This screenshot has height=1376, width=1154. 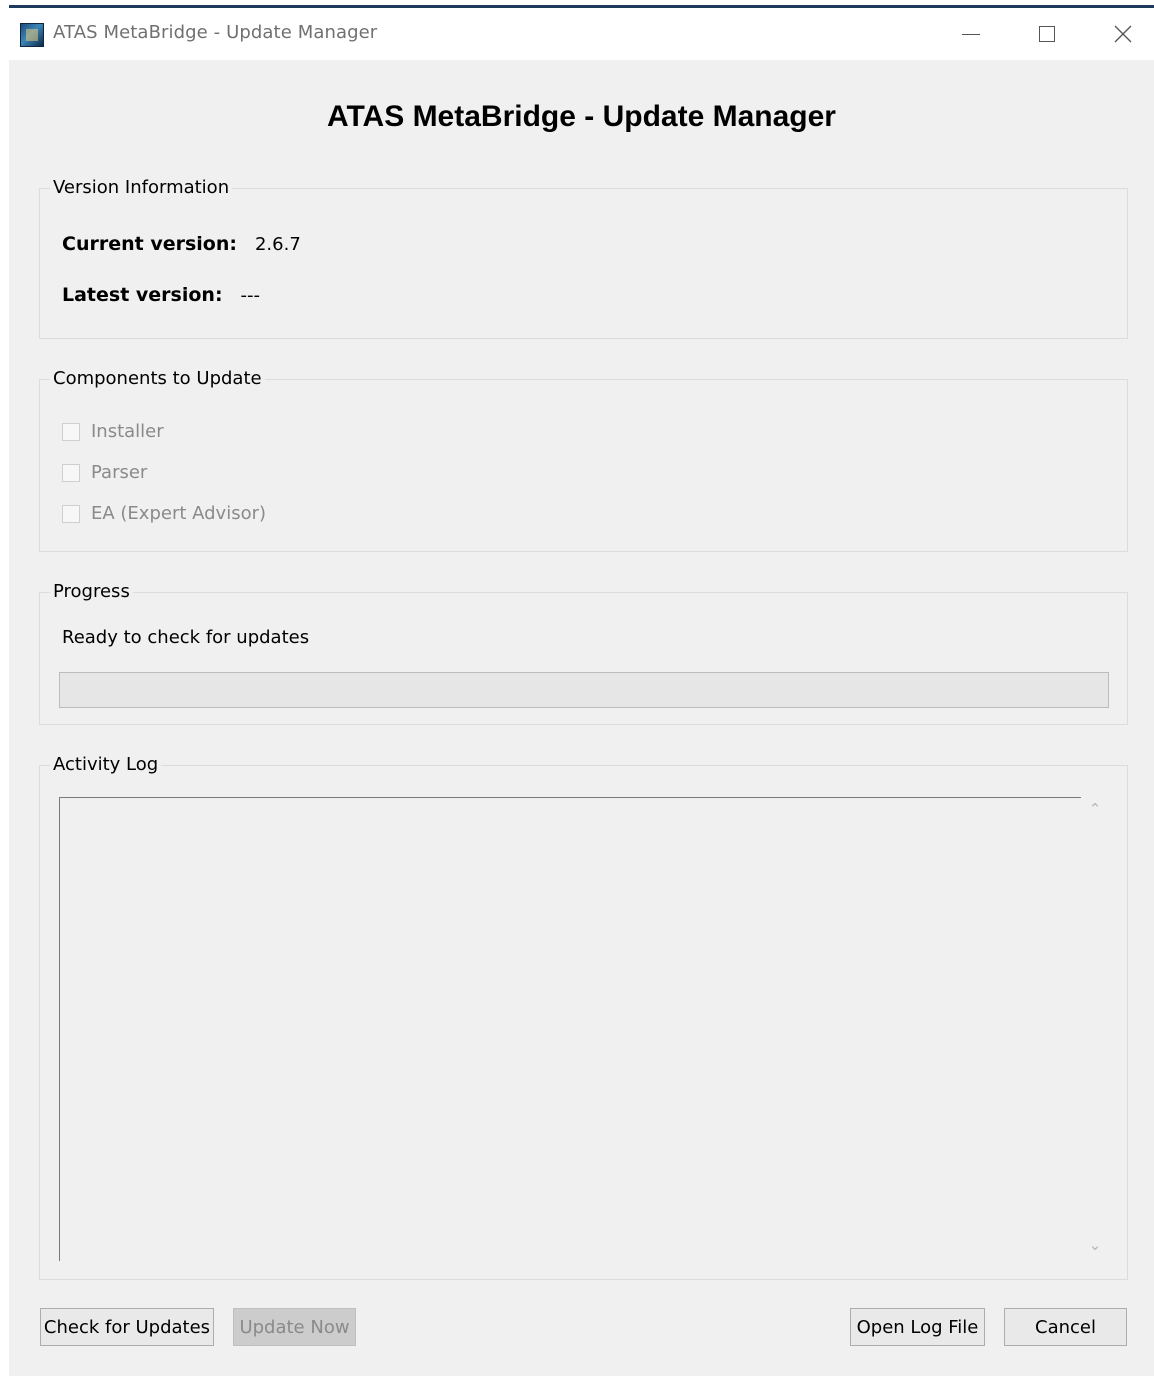 What do you see at coordinates (91, 591) in the screenshot?
I see `progress-label: Progress` at bounding box center [91, 591].